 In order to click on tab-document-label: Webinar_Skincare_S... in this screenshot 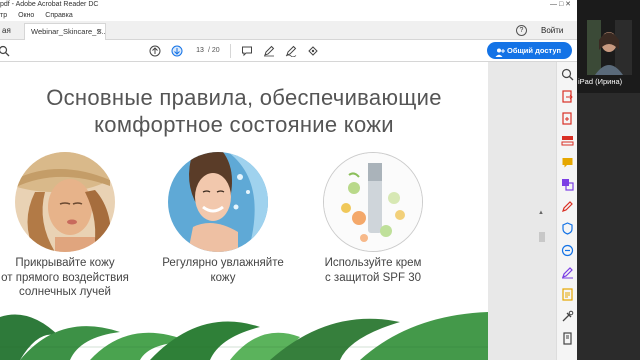, I will do `click(68, 31)`.